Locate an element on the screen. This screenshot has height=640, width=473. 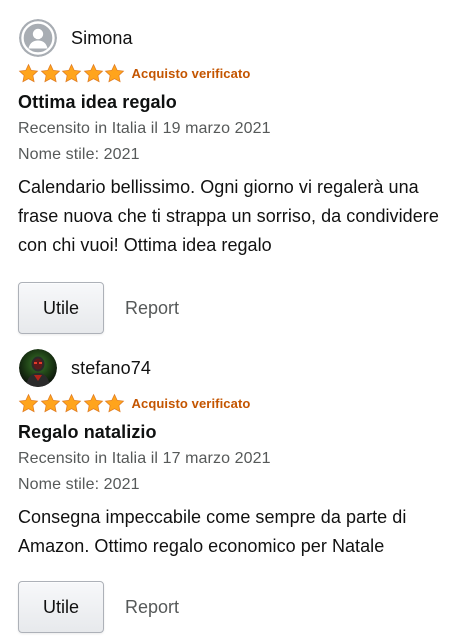
review-date: Recensito in Italia il 17 marzo 2021 is located at coordinates (144, 458).